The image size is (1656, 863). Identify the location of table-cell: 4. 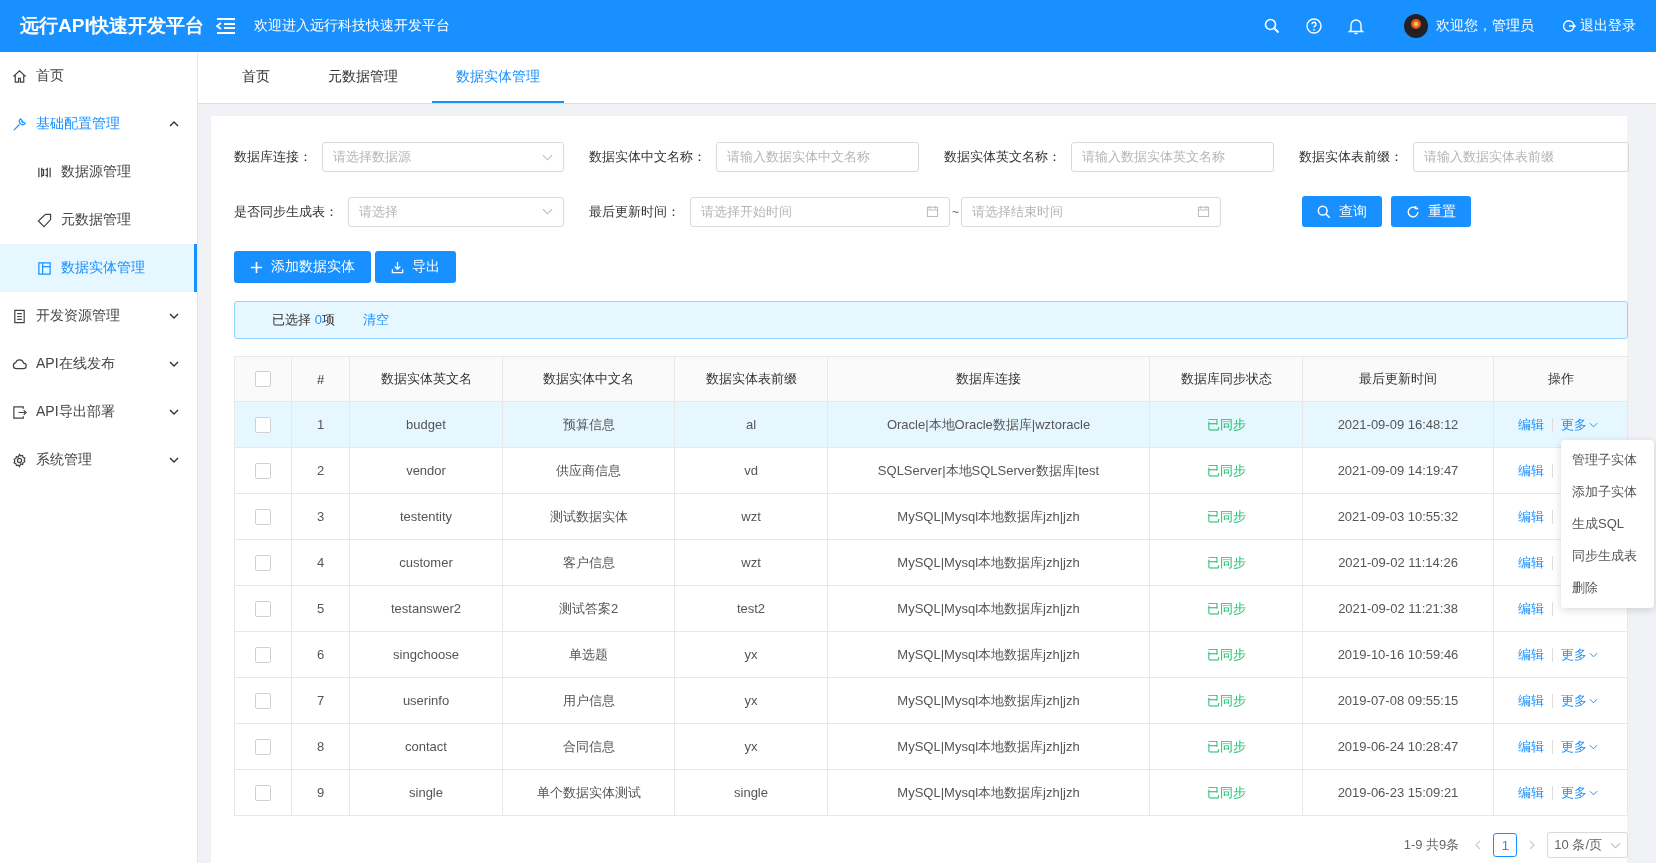
(320, 562).